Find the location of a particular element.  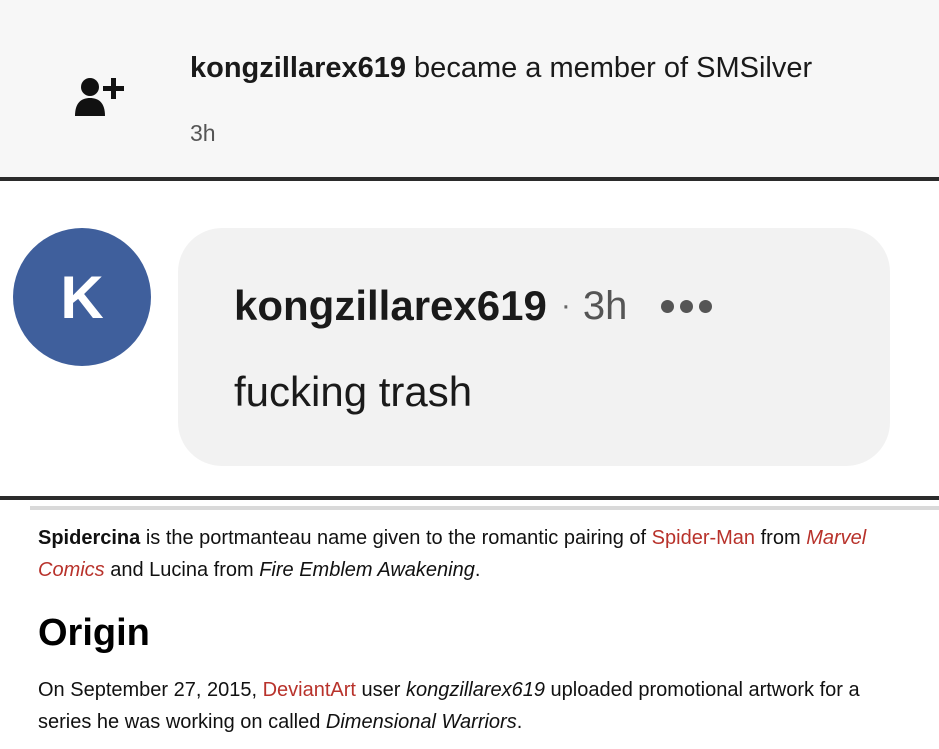

rule is located at coordinates (484, 508).